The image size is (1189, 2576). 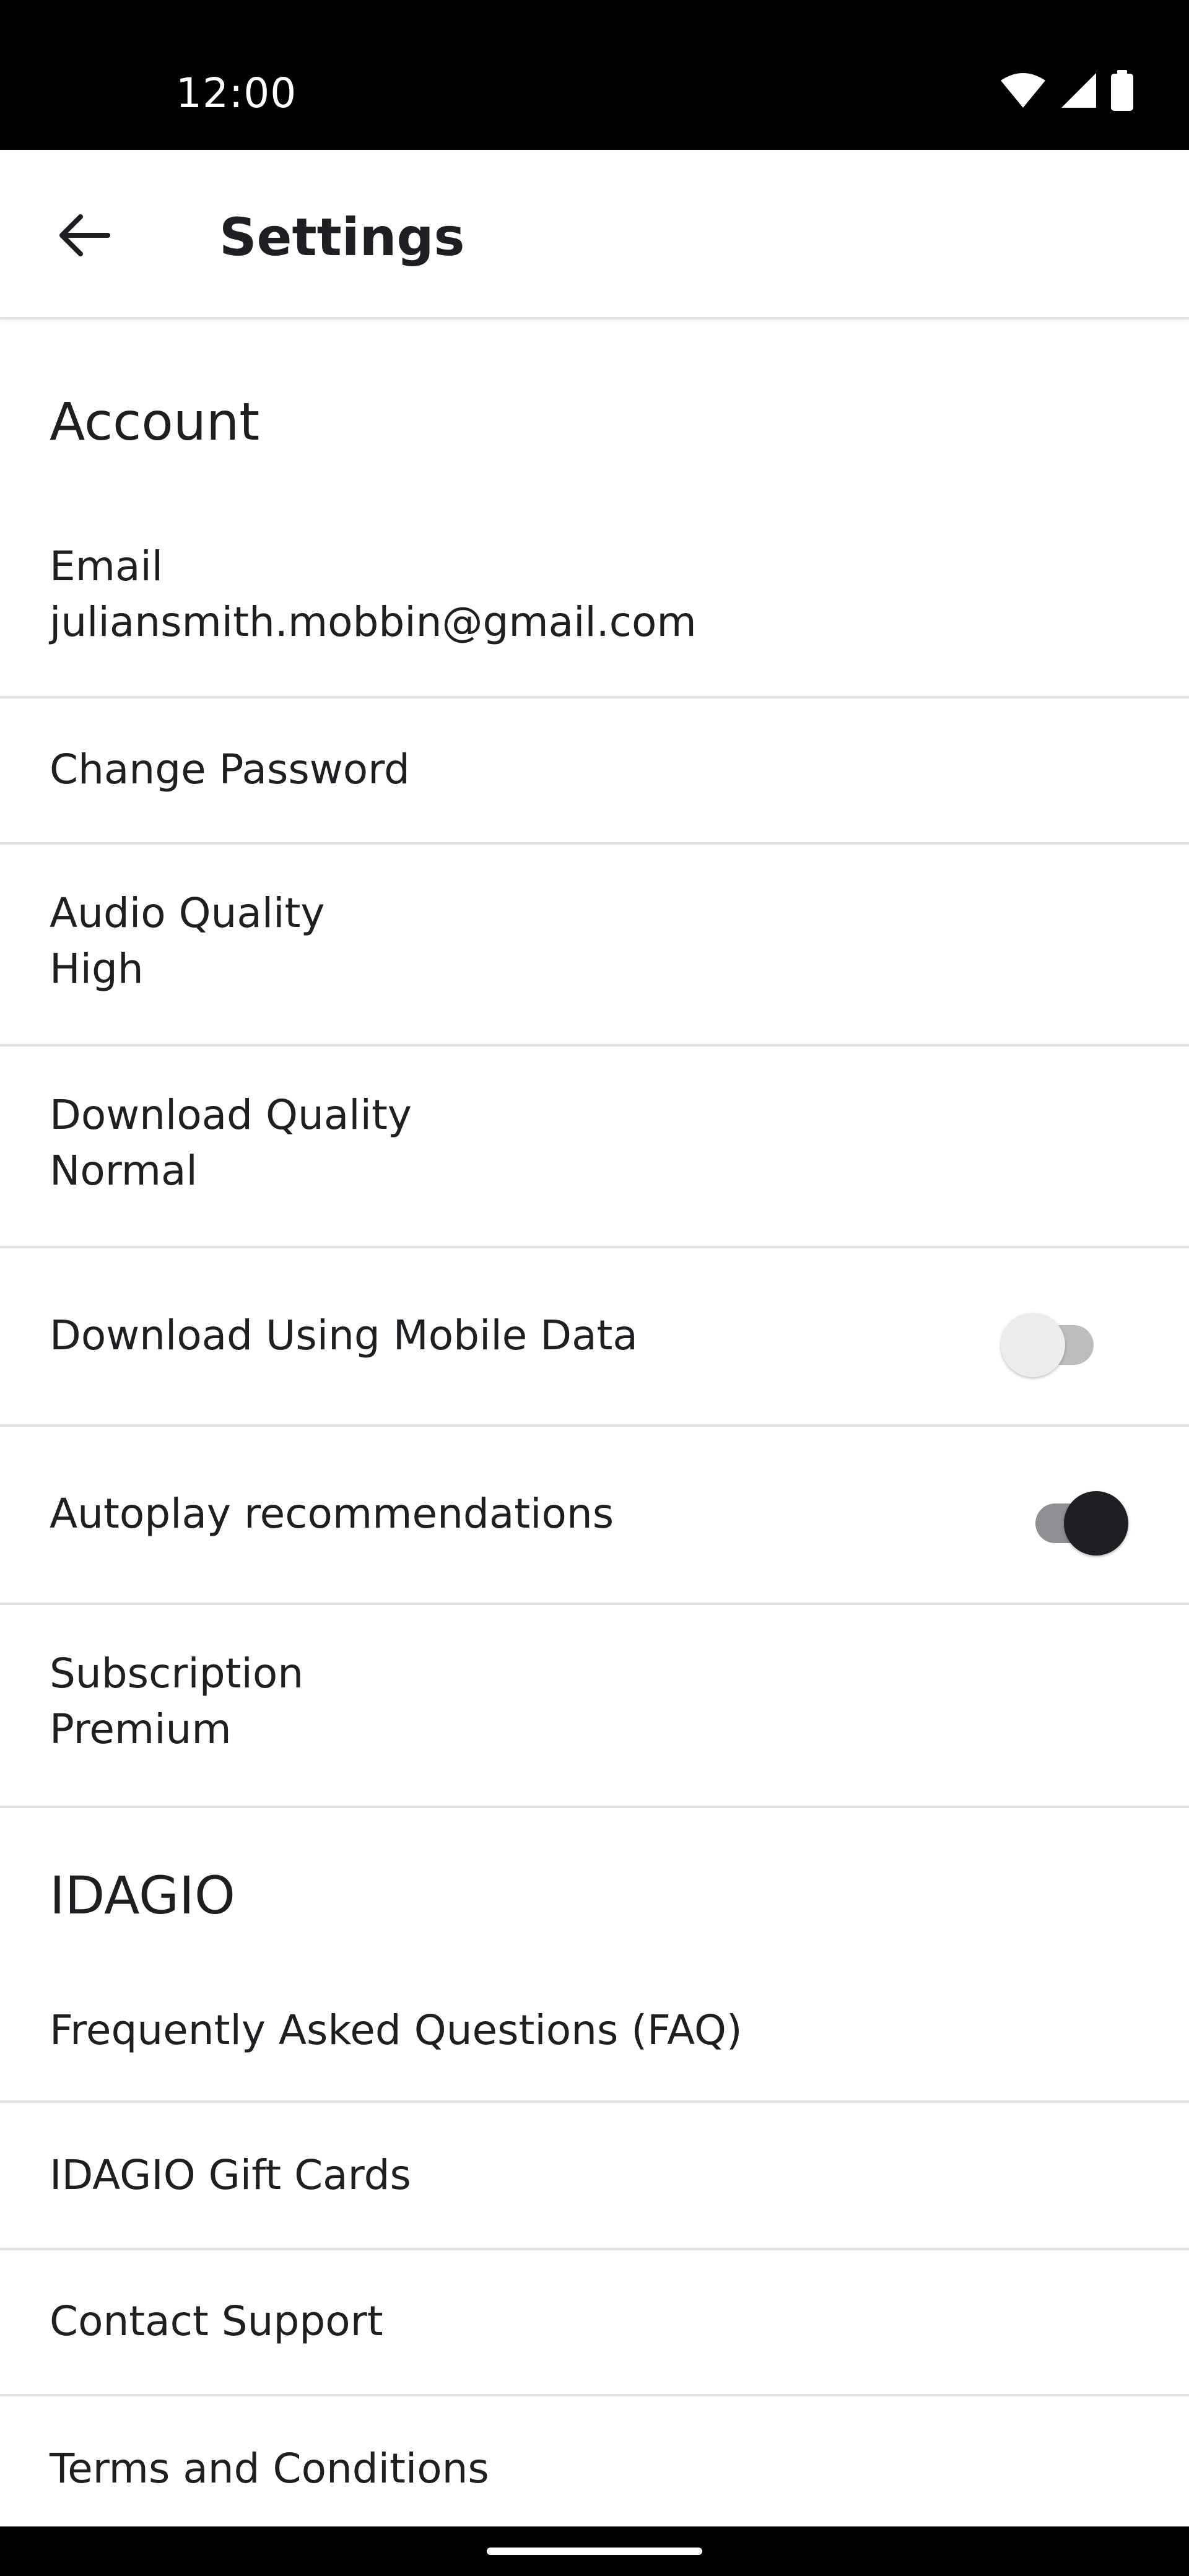 I want to click on cellular-signal-icon, so click(x=1078, y=90).